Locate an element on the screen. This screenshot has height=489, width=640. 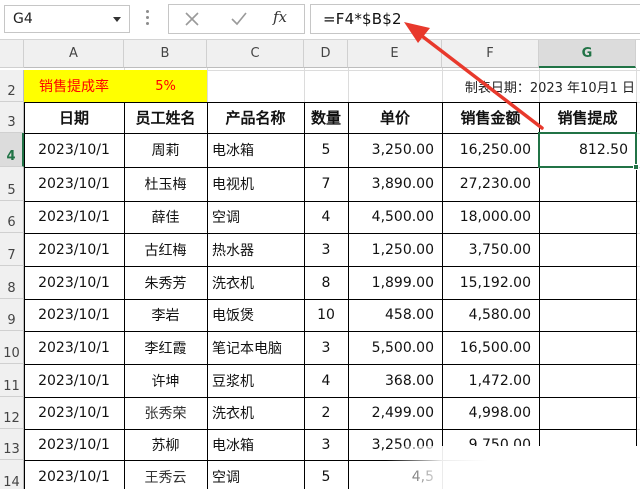
cell-c14: 空调 is located at coordinates (255, 474).